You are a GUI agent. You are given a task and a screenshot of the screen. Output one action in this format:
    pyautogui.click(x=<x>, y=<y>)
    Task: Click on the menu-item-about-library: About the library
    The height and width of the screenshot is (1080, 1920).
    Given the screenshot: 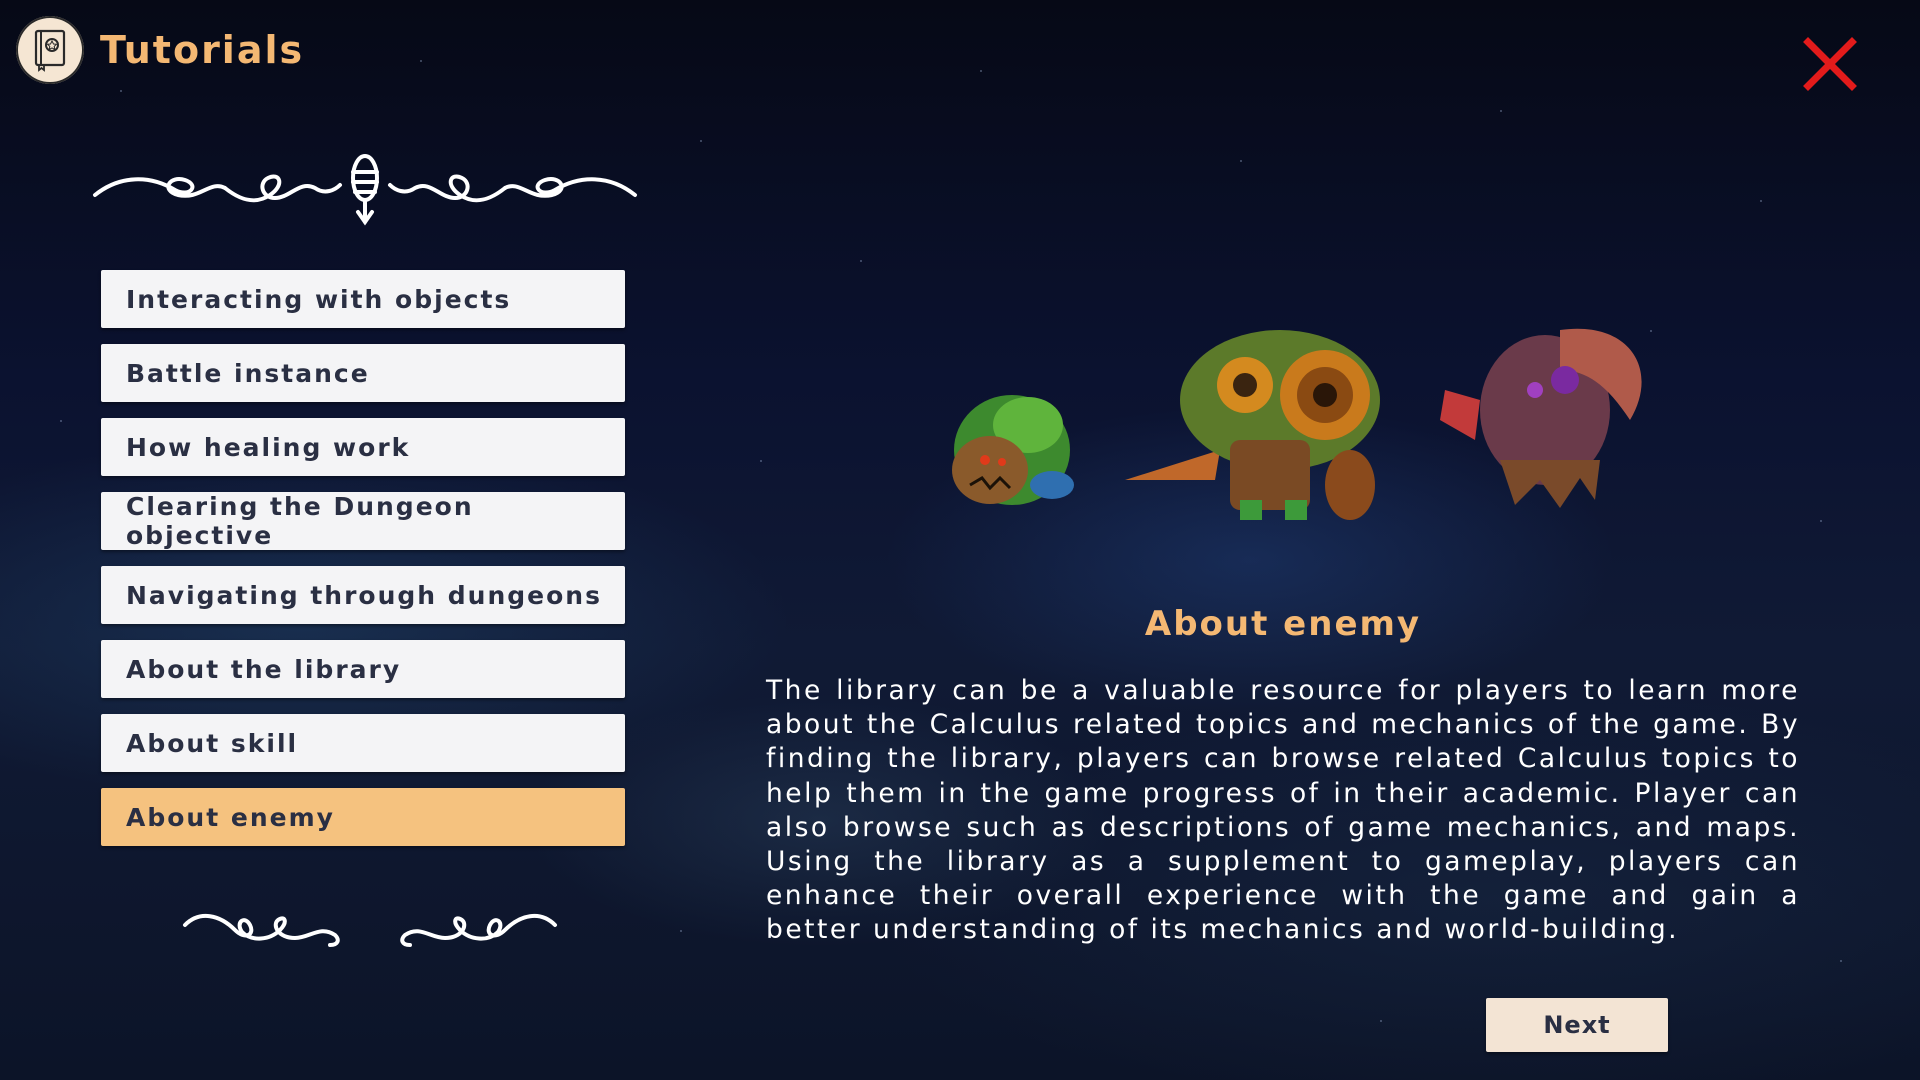 What is the action you would take?
    pyautogui.click(x=363, y=669)
    